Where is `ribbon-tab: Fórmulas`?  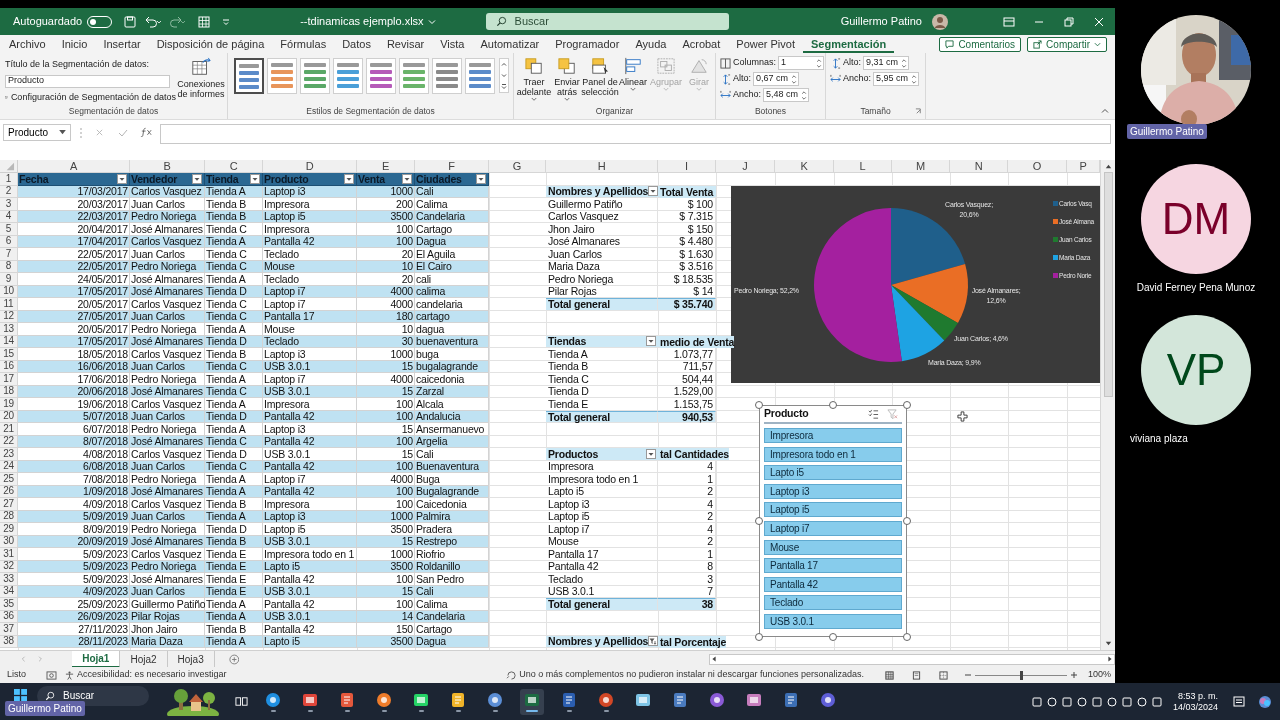 ribbon-tab: Fórmulas is located at coordinates (303, 44).